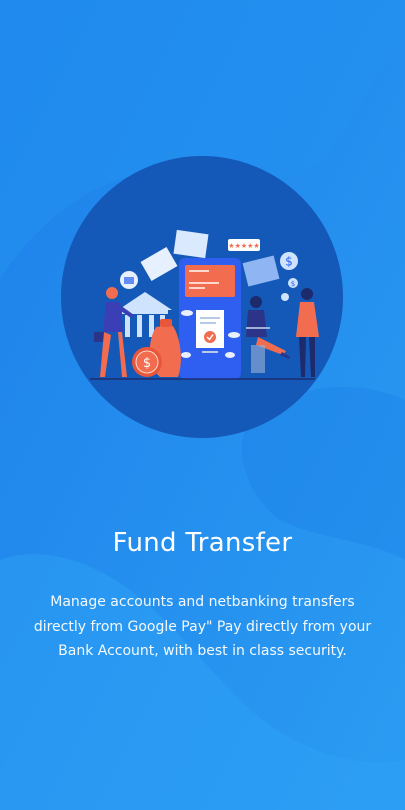 The image size is (405, 810). What do you see at coordinates (129, 280) in the screenshot?
I see `bank-bubble-icon` at bounding box center [129, 280].